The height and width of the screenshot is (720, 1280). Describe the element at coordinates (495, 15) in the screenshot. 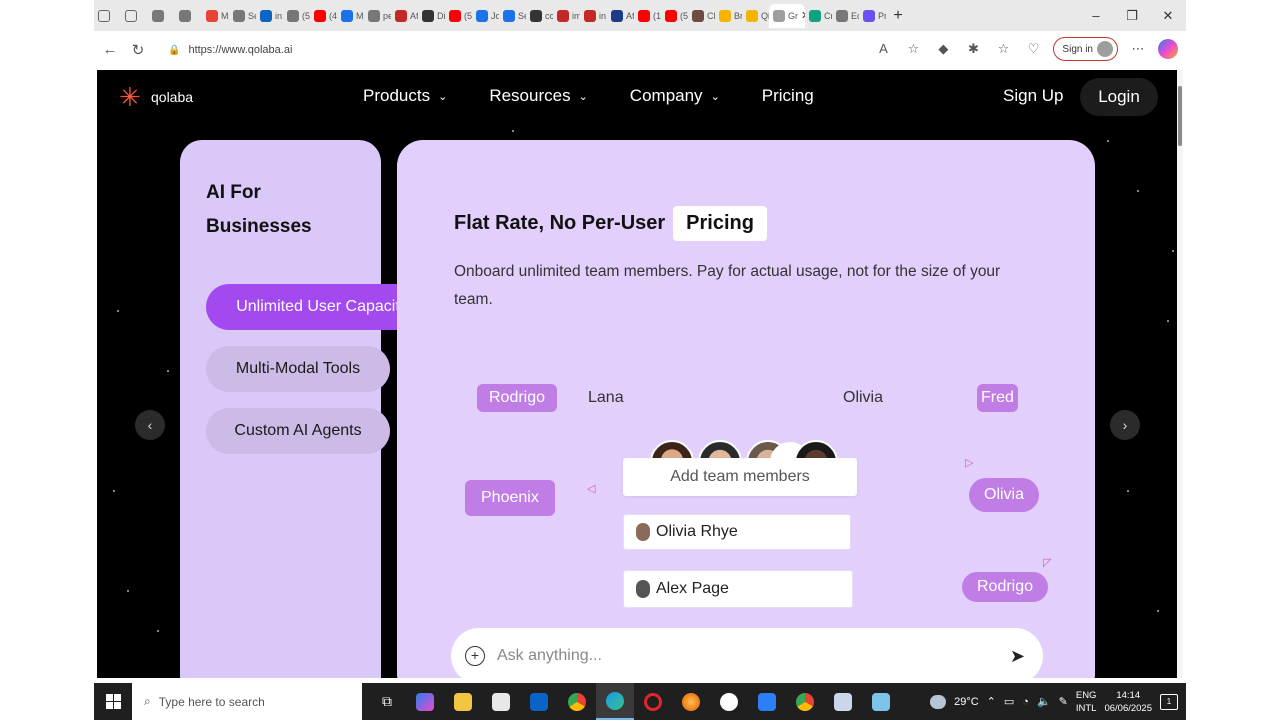

I see `tab-label: Jo` at that location.